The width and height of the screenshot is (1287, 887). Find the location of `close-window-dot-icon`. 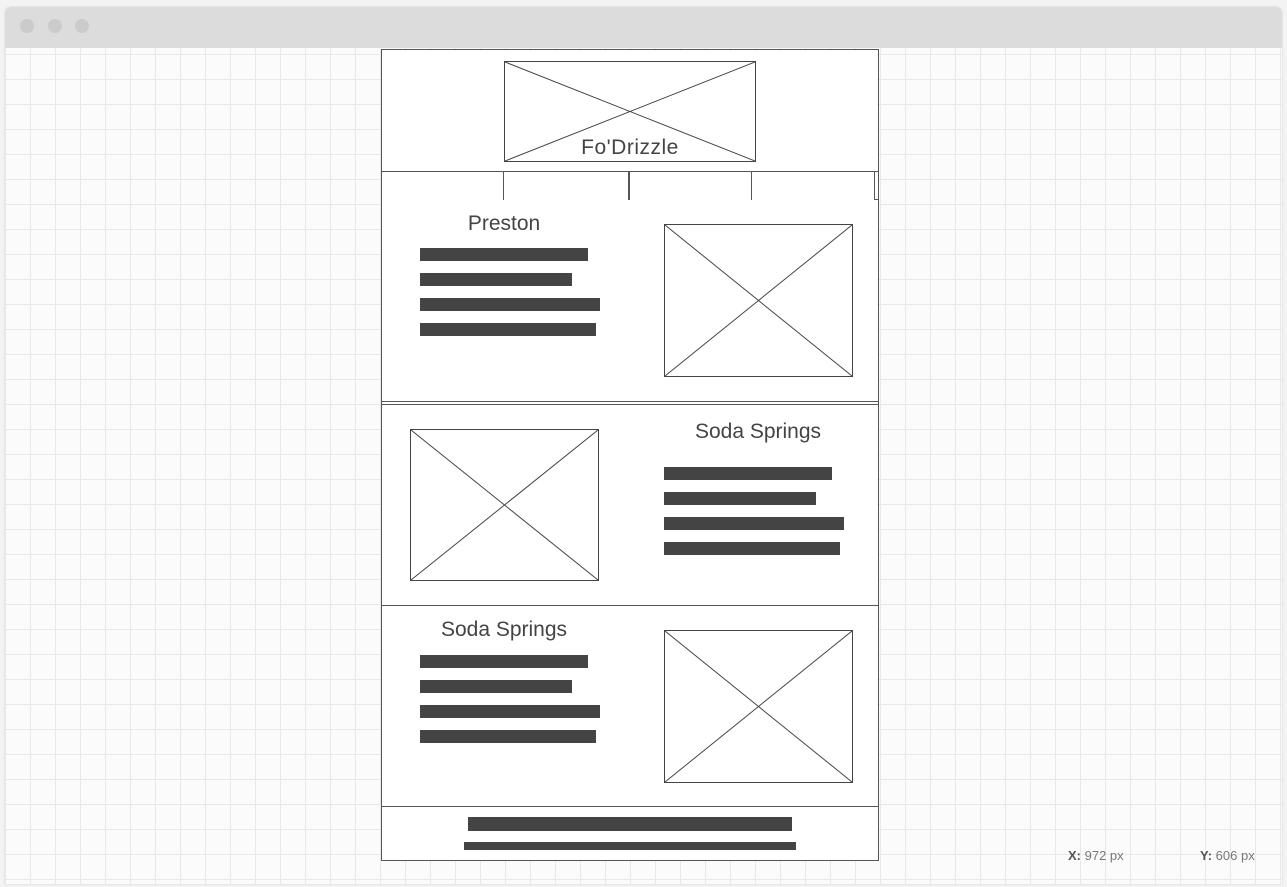

close-window-dot-icon is located at coordinates (27, 26).